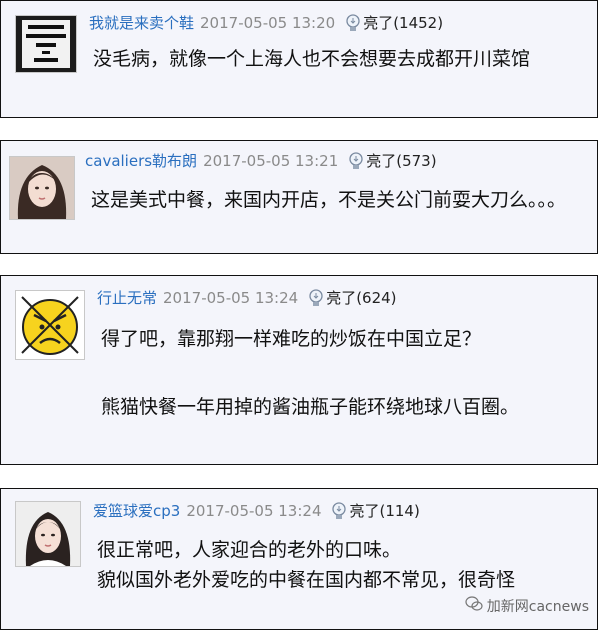  I want to click on comment-line: 貌似国外老外爱吃的中餐在国内都不常见，很奇怪, so click(306, 580).